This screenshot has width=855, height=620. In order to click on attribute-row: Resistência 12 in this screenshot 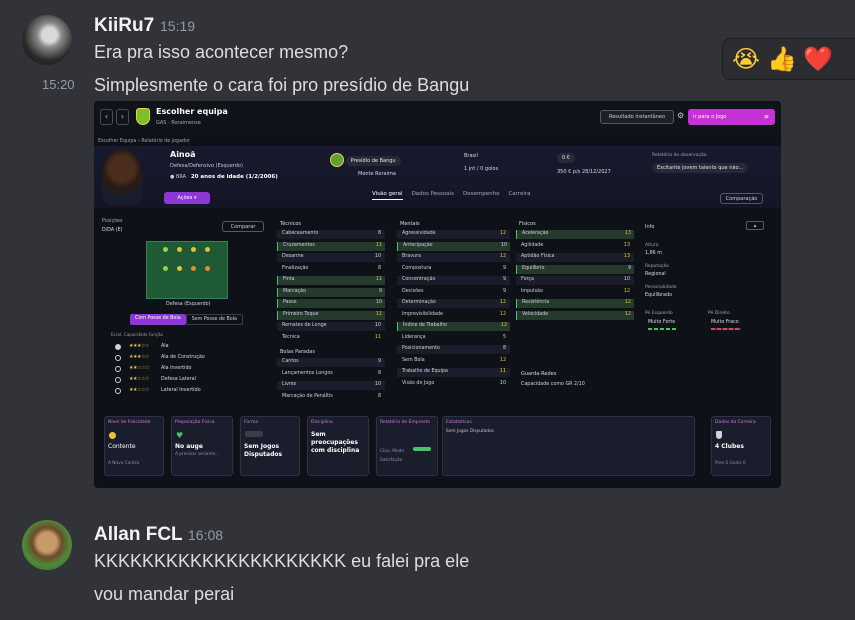, I will do `click(575, 303)`.